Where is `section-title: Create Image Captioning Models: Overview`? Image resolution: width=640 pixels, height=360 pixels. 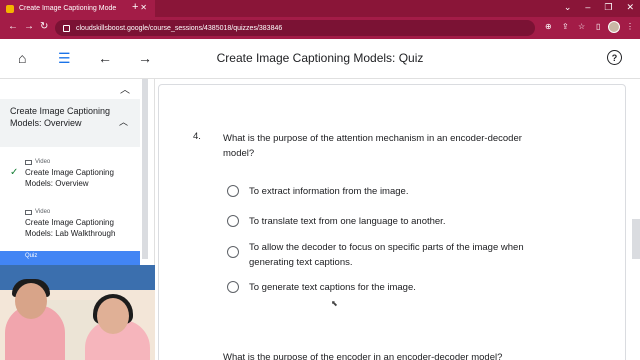
section-title: Create Image Captioning Models: Overview is located at coordinates (60, 117).